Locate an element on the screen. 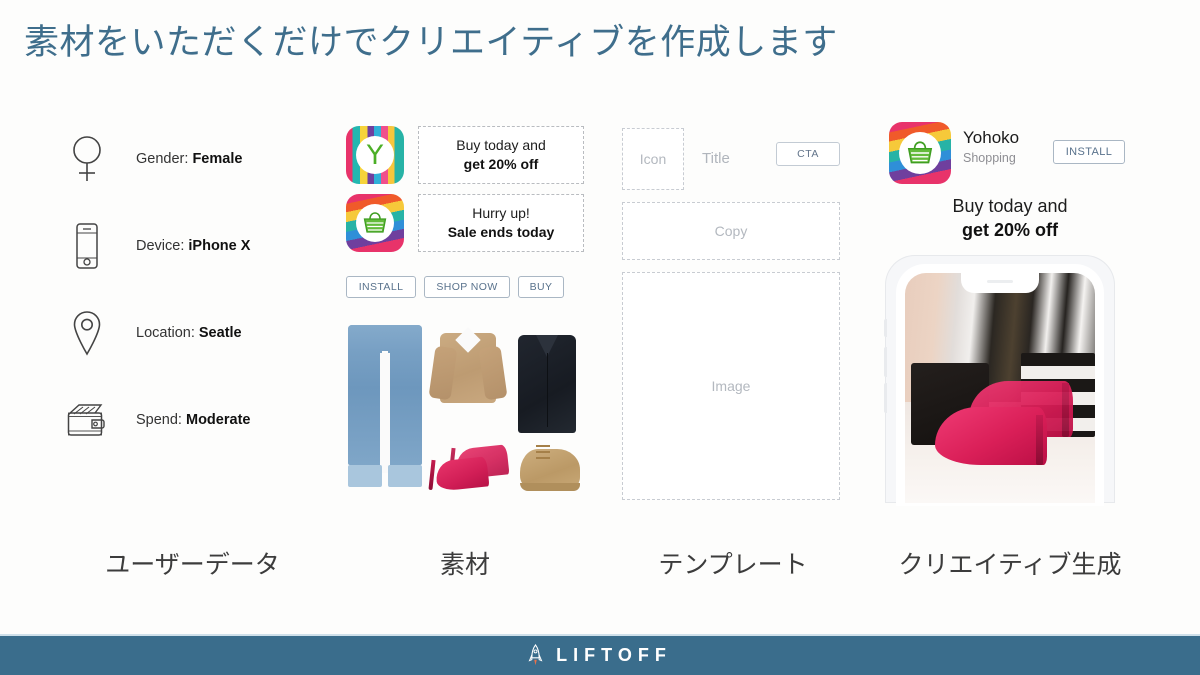  user-data-text-location: Location: Seatle is located at coordinates (189, 333).